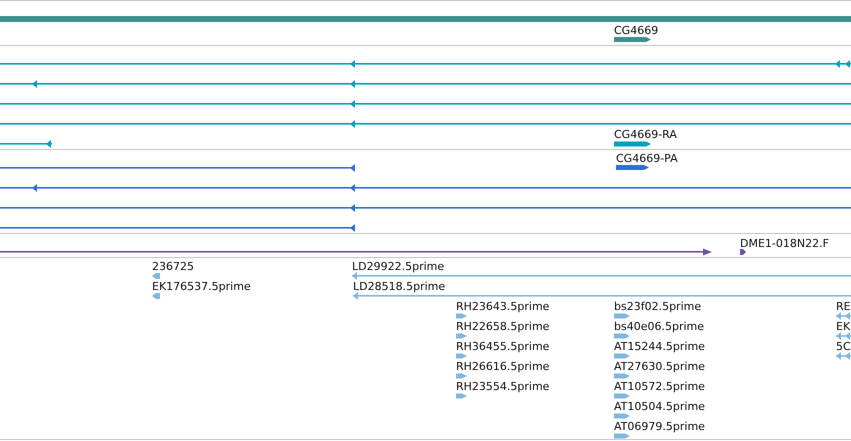  Describe the element at coordinates (398, 266) in the screenshot. I see `feature-label: LD29922.5prime` at that location.